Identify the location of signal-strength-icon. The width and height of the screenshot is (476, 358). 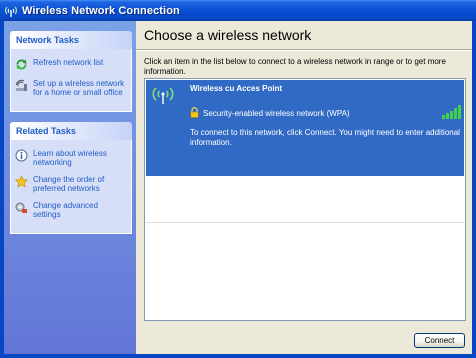
(451, 112).